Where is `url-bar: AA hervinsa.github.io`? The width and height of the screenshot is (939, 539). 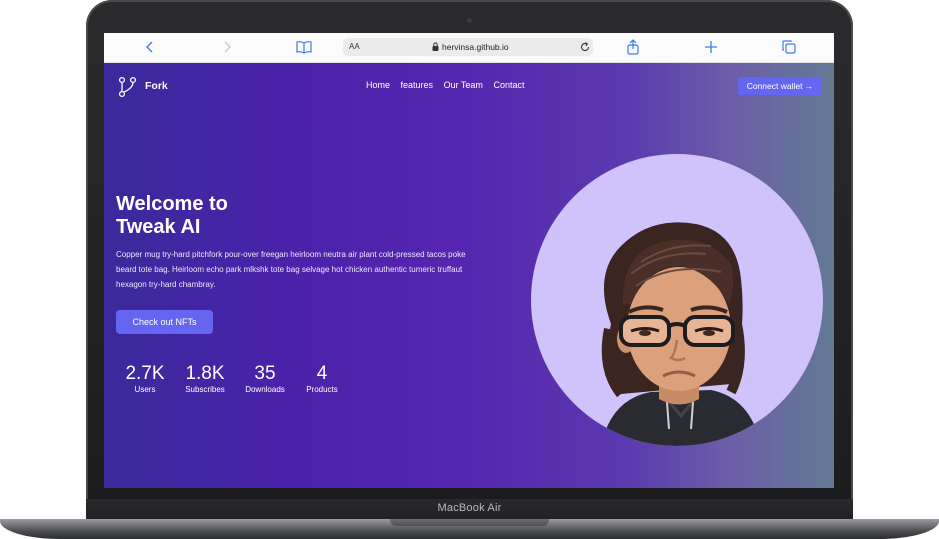
url-bar: AA hervinsa.github.io is located at coordinates (468, 47).